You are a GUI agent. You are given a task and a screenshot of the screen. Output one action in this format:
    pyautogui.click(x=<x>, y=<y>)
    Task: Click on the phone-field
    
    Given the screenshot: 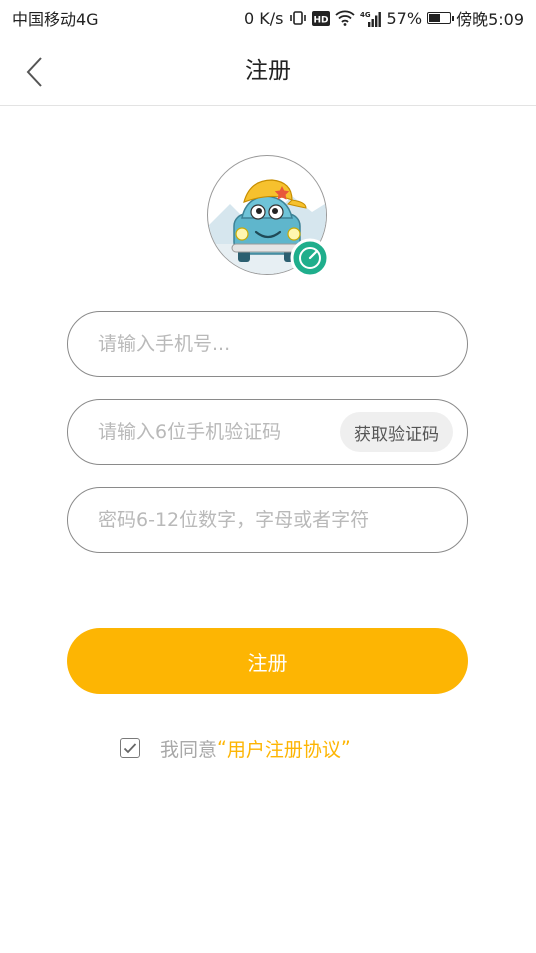 What is the action you would take?
    pyautogui.click(x=267, y=344)
    